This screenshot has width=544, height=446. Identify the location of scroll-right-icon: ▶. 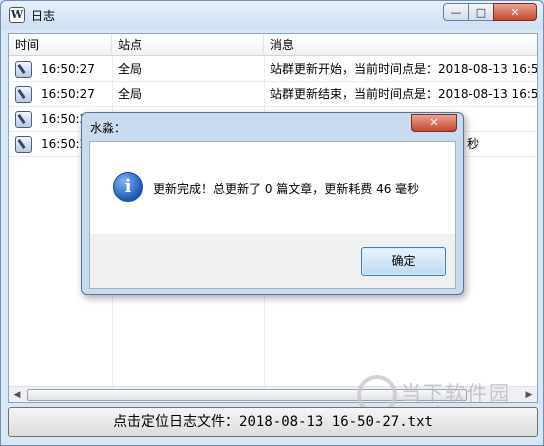
(529, 395).